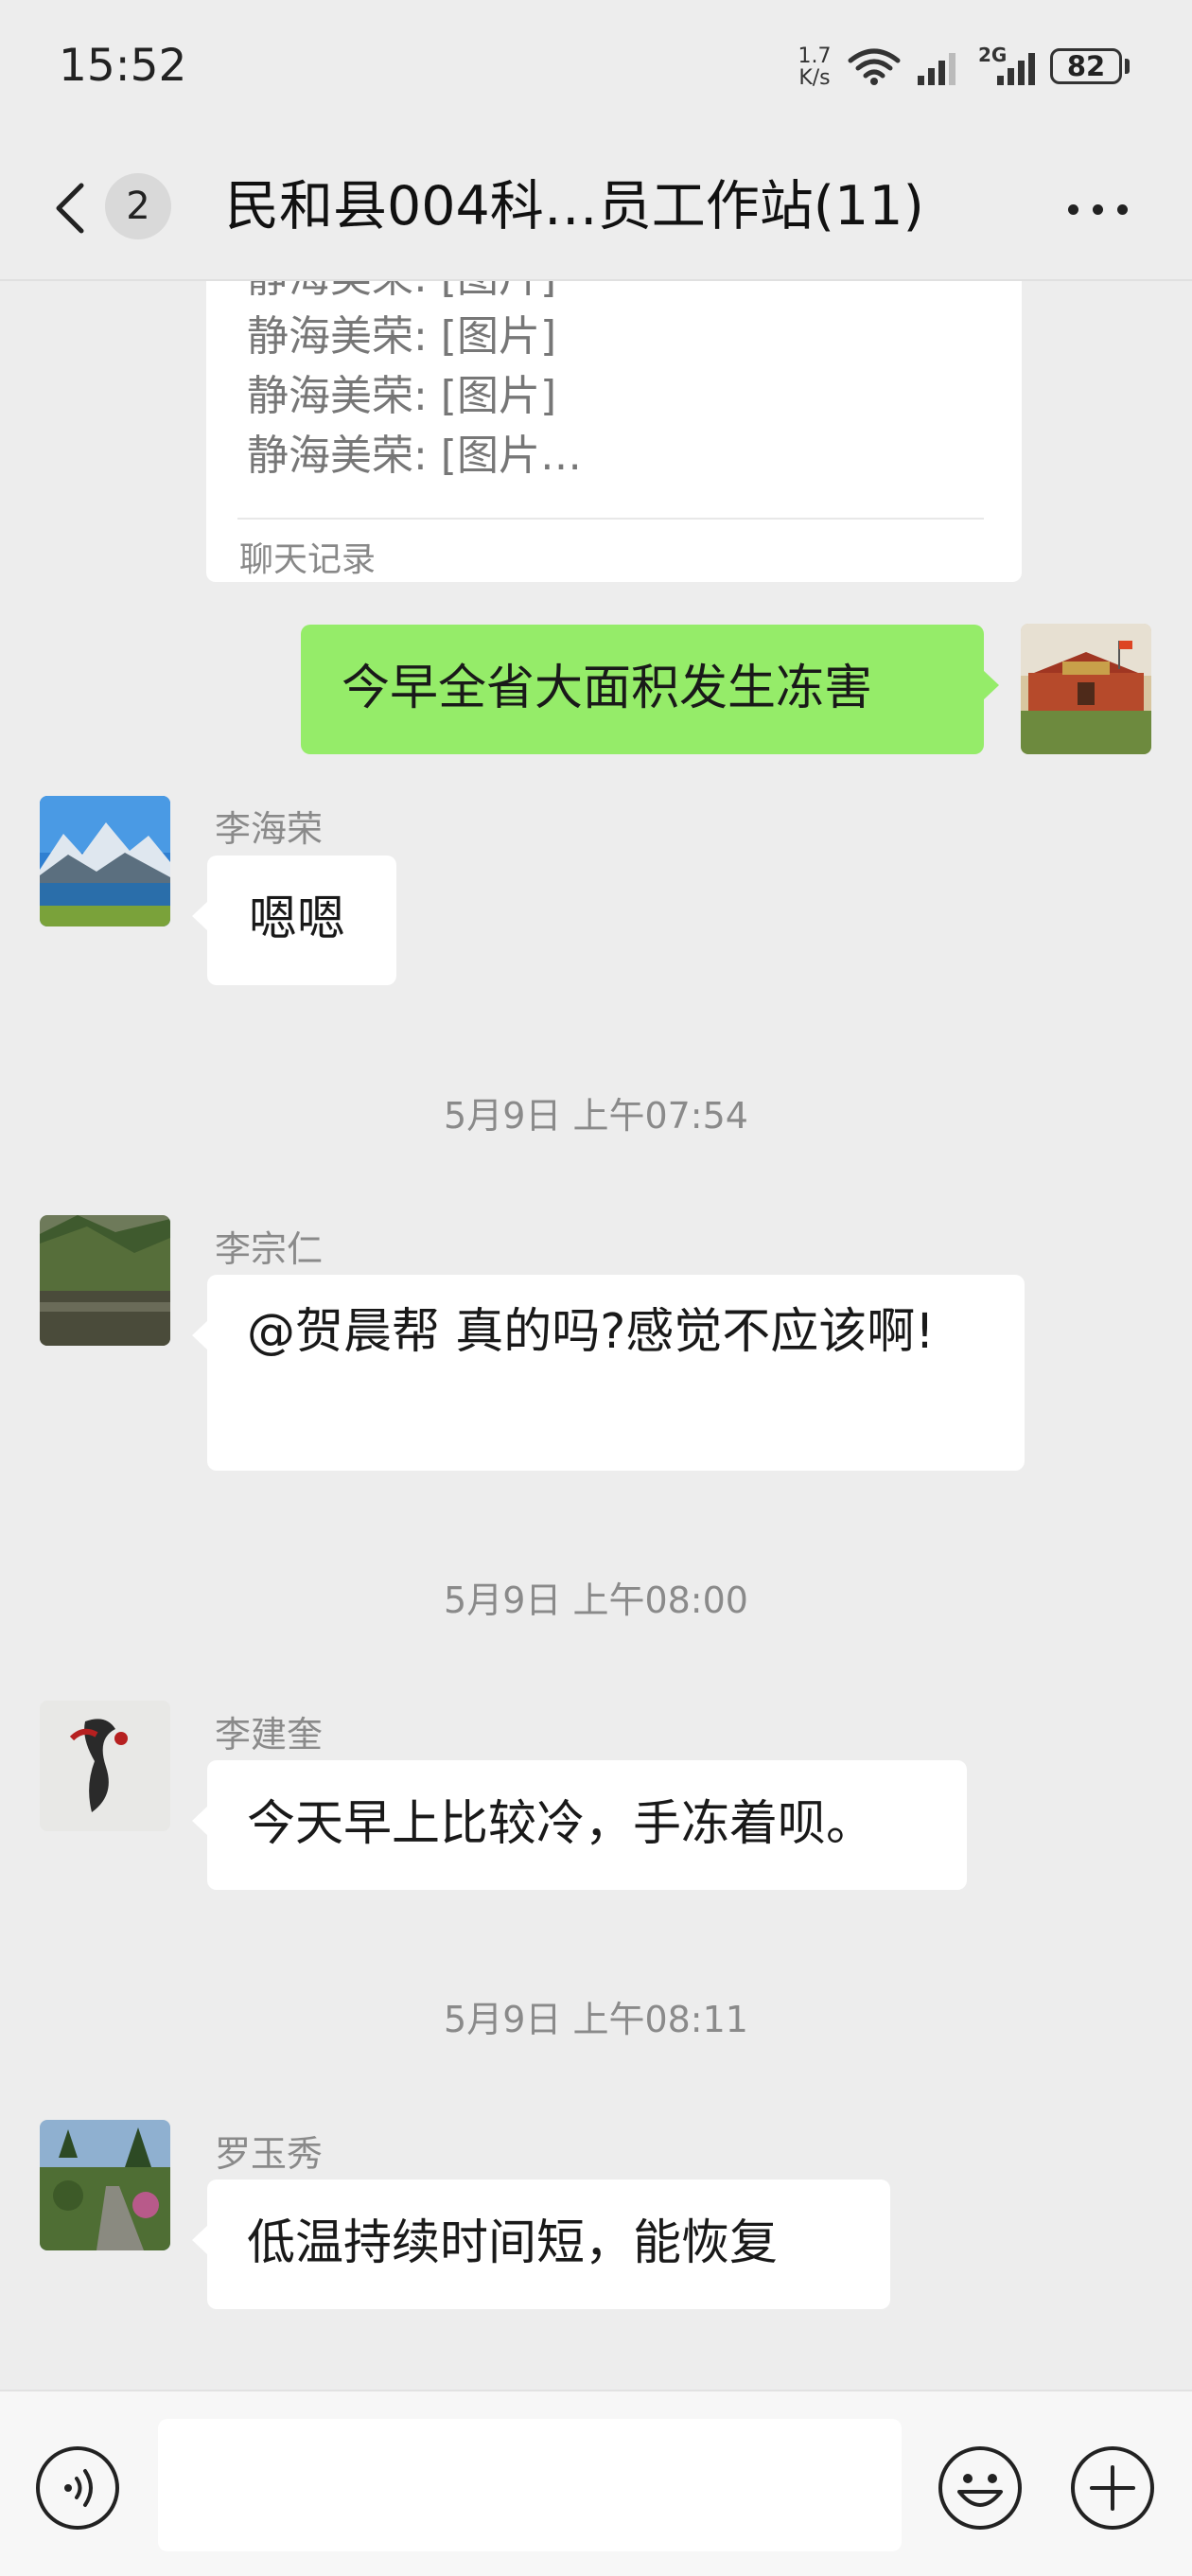  What do you see at coordinates (591, 1332) in the screenshot?
I see `message-text: @贺晨帮 真的吗?感觉不应该啊!` at bounding box center [591, 1332].